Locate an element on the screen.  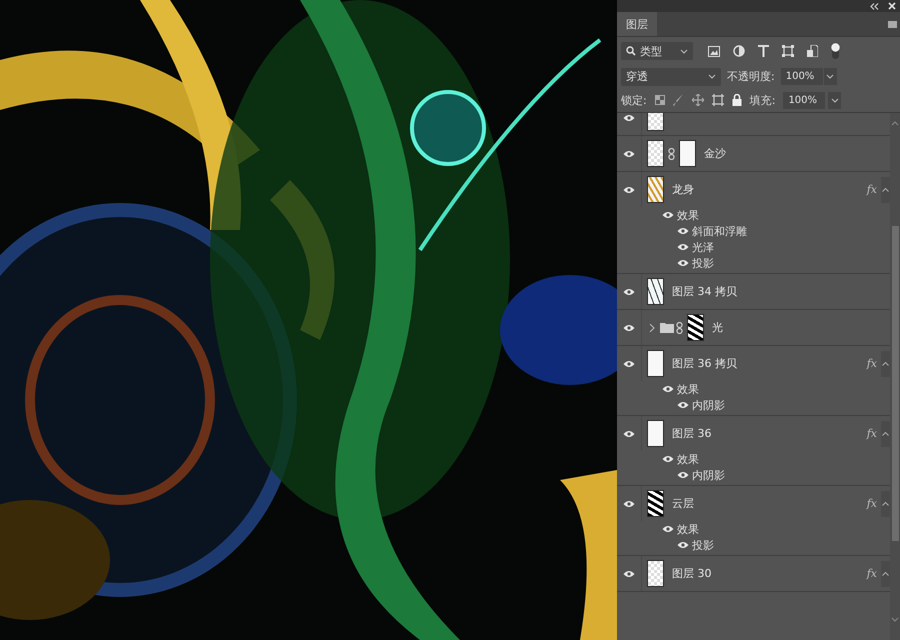
layers-tab: 图层 is located at coordinates (637, 24).